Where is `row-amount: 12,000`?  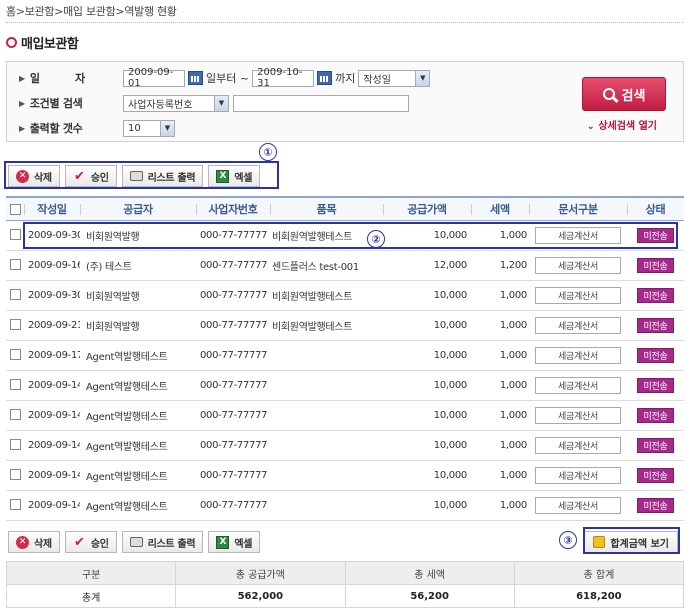
row-amount: 12,000 is located at coordinates (450, 265).